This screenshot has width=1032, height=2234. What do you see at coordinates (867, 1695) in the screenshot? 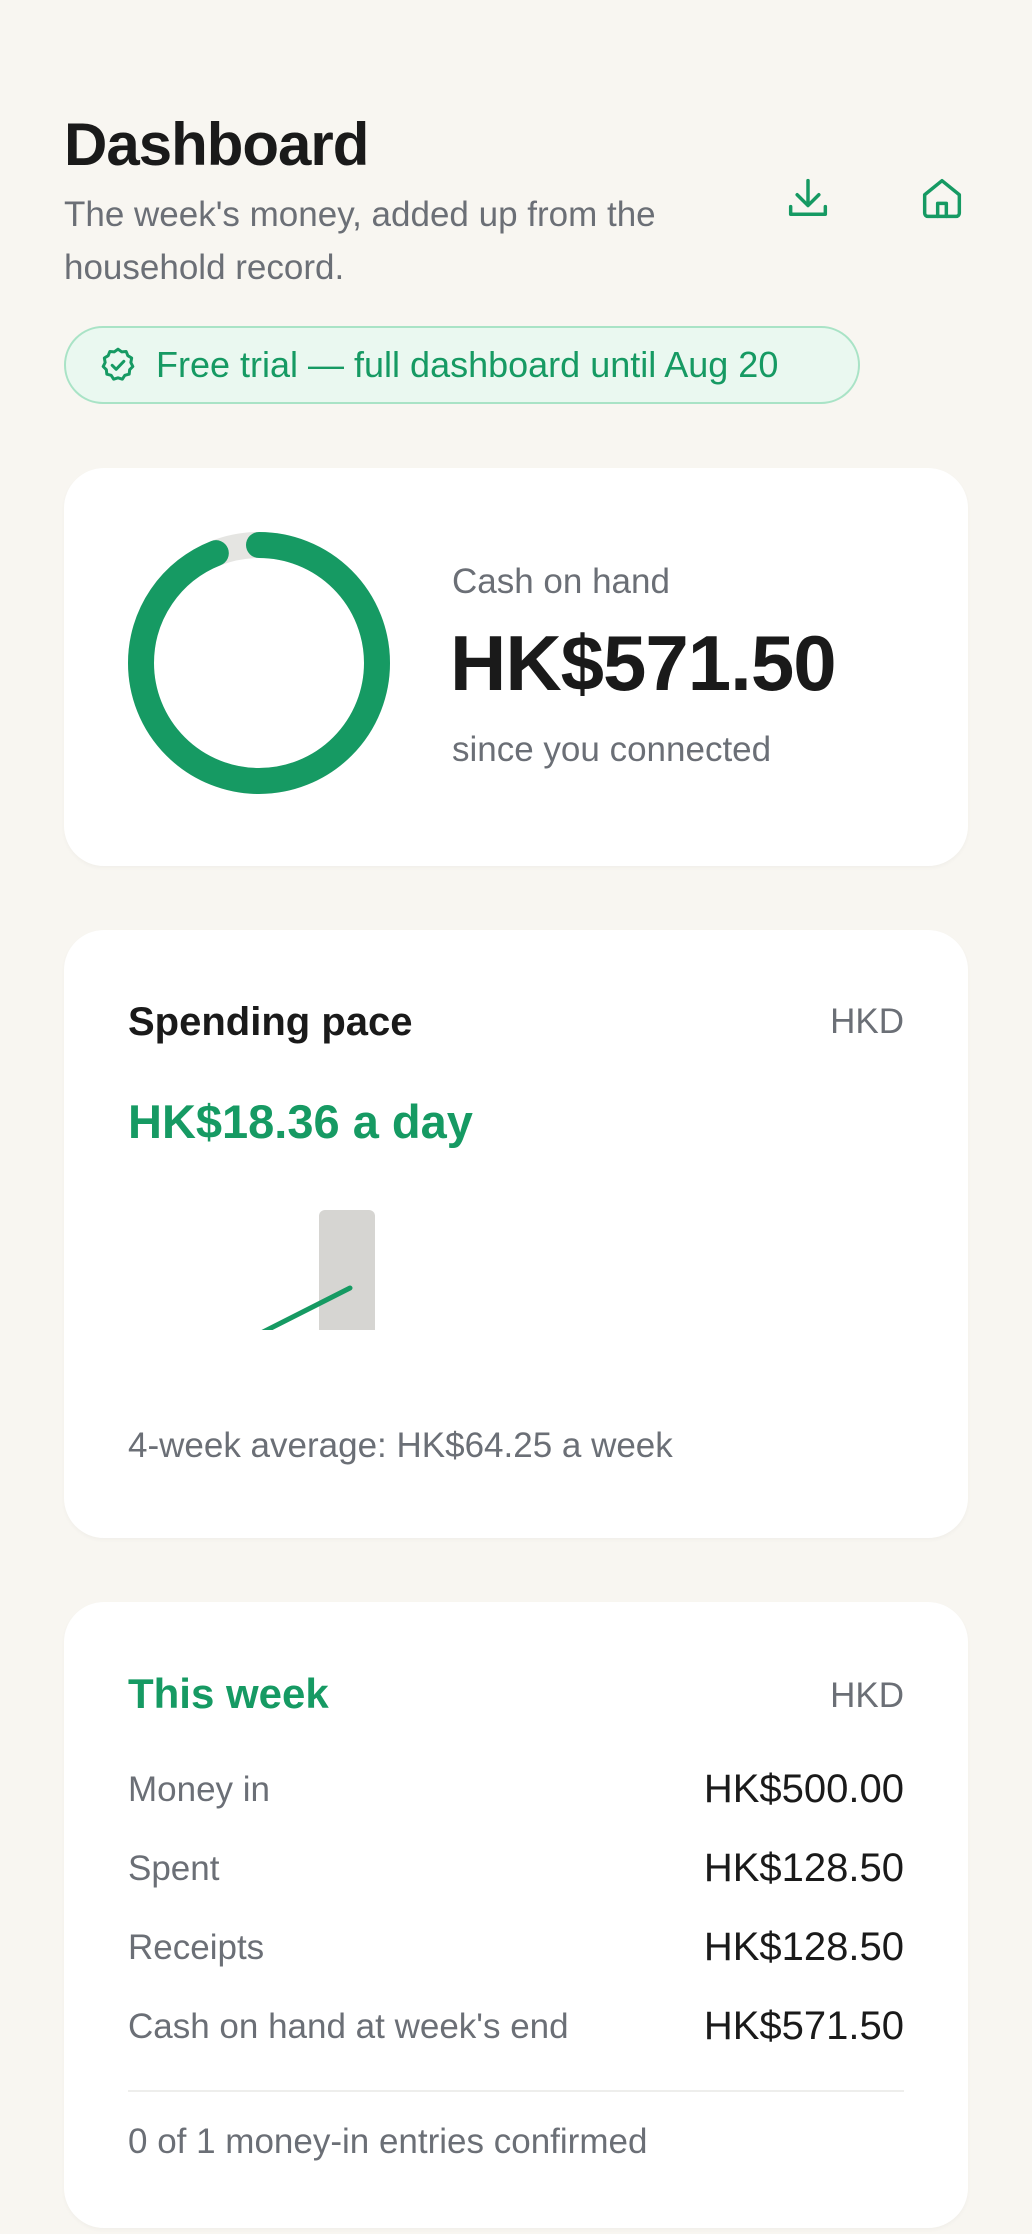
I see `this-week-currency: HKD` at bounding box center [867, 1695].